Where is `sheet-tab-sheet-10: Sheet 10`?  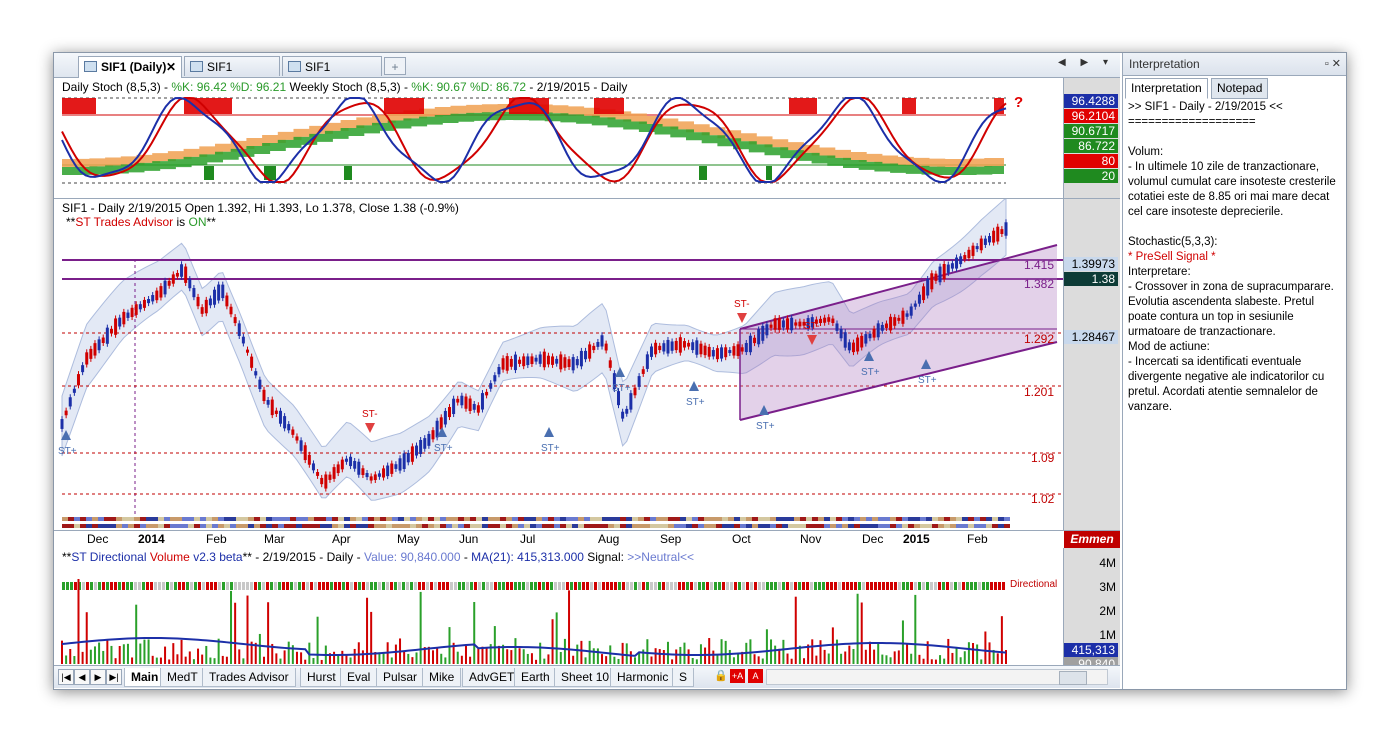
sheet-tab-sheet-10: Sheet 10 is located at coordinates (585, 677).